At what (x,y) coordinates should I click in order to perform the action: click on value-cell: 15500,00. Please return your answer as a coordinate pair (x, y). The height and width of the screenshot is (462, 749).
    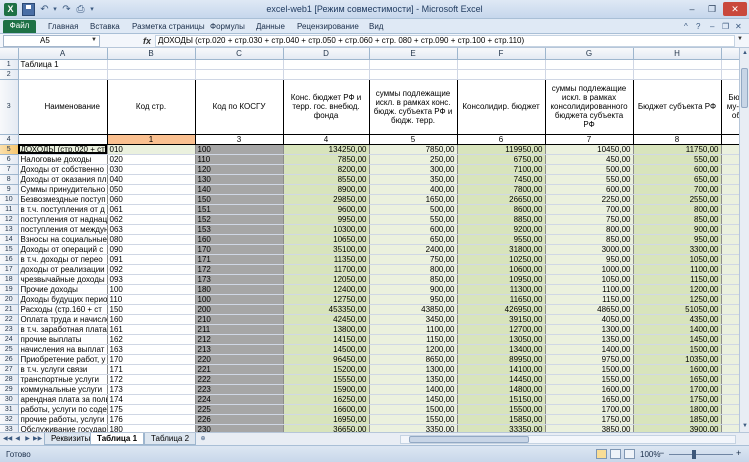
    Looking at the image, I should click on (501, 409).